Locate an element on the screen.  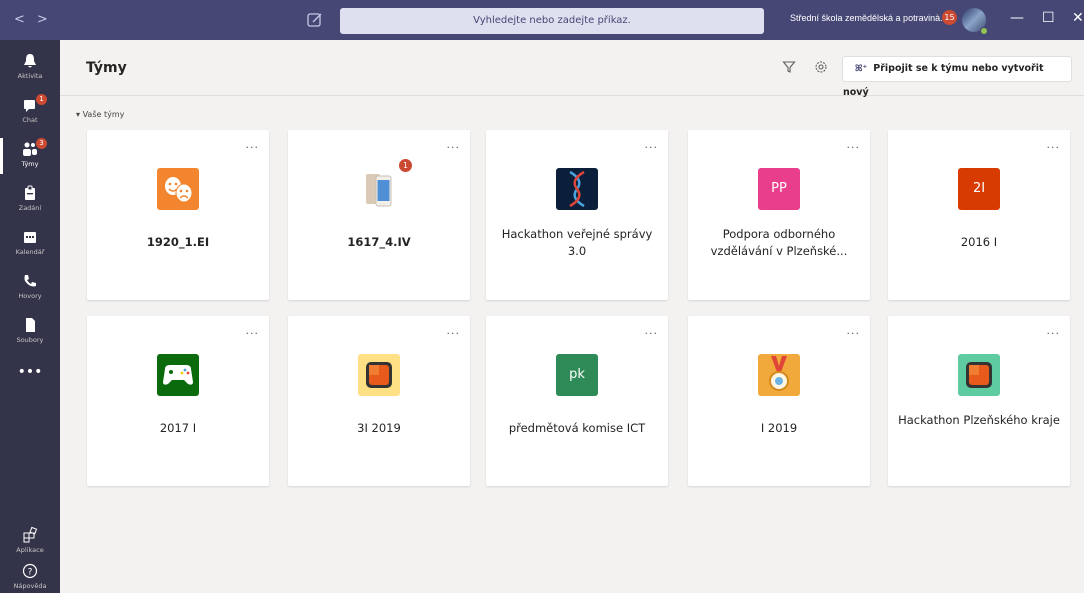
rail-item-label: Soubory is located at coordinates (30, 340).